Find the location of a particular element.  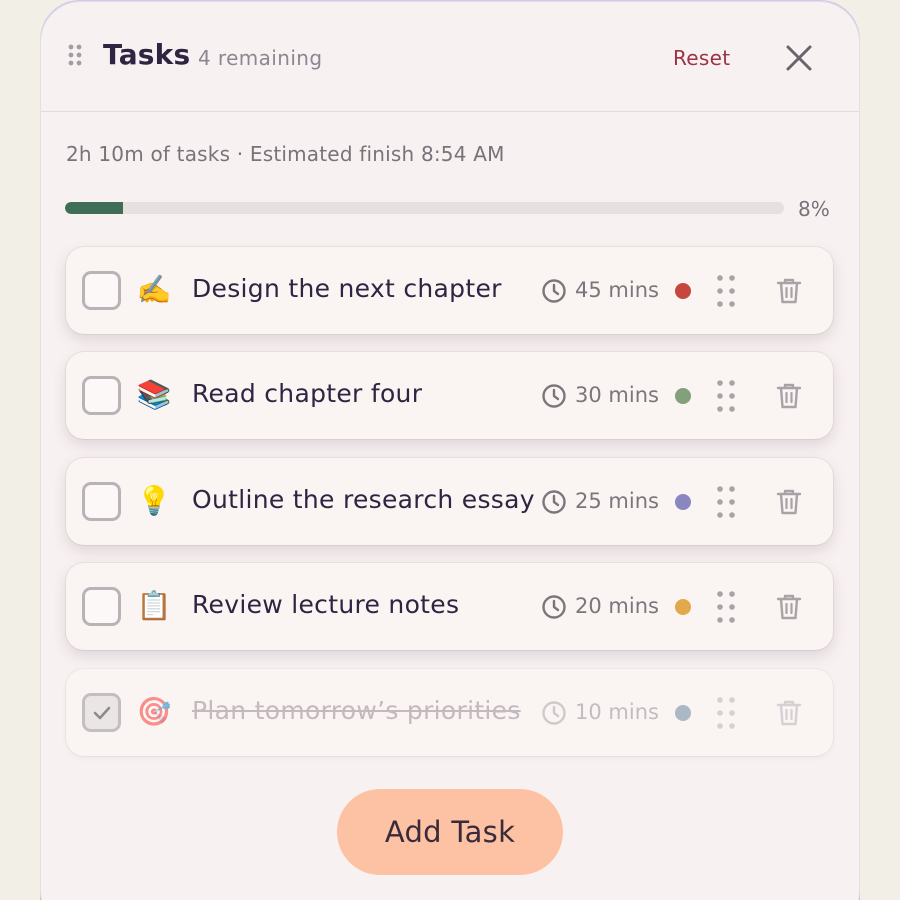

task-row: 🎯 Plan tomorrow’s priorities 10 mins is located at coordinates (449, 712).